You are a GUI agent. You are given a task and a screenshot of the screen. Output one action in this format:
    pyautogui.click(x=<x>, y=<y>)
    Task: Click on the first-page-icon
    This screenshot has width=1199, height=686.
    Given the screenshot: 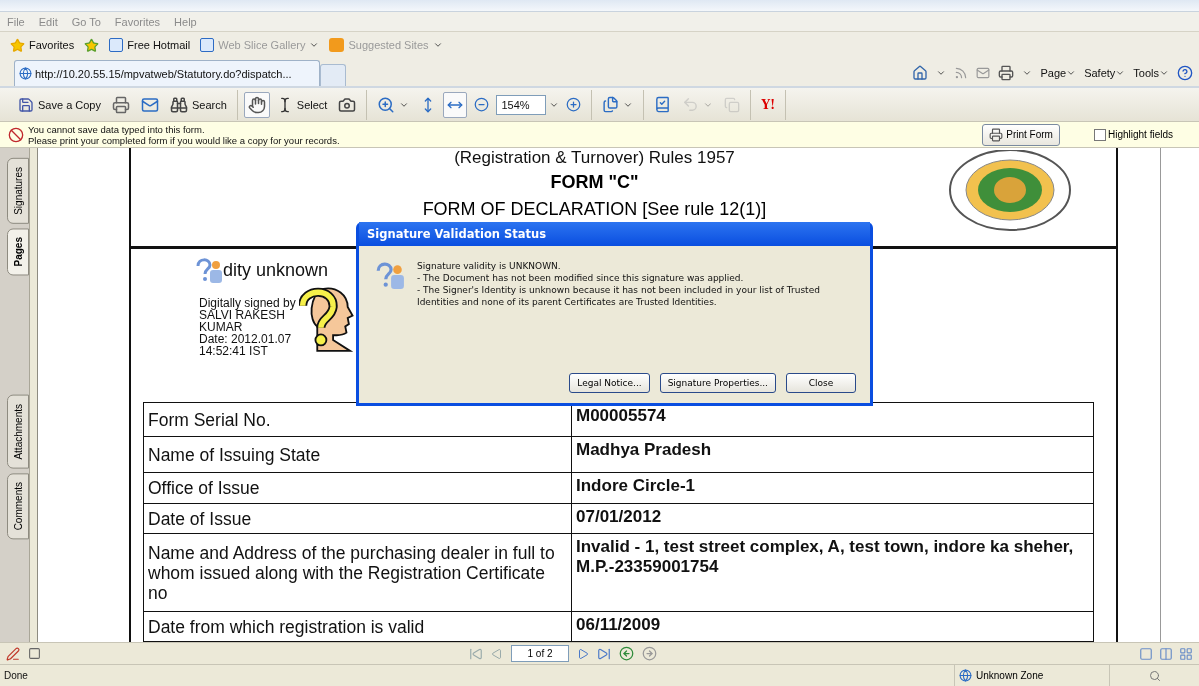 What is the action you would take?
    pyautogui.click(x=476, y=653)
    